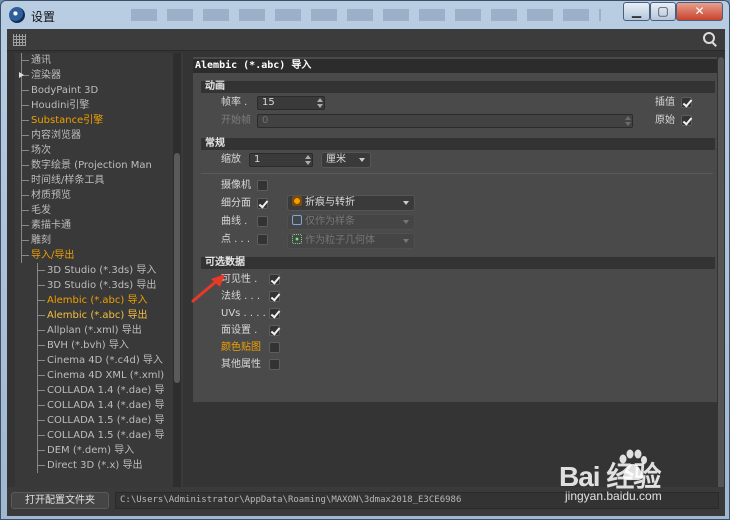 This screenshot has height=520, width=730. I want to click on tree-item: Alembic (*.abc) 导出, so click(99, 315).